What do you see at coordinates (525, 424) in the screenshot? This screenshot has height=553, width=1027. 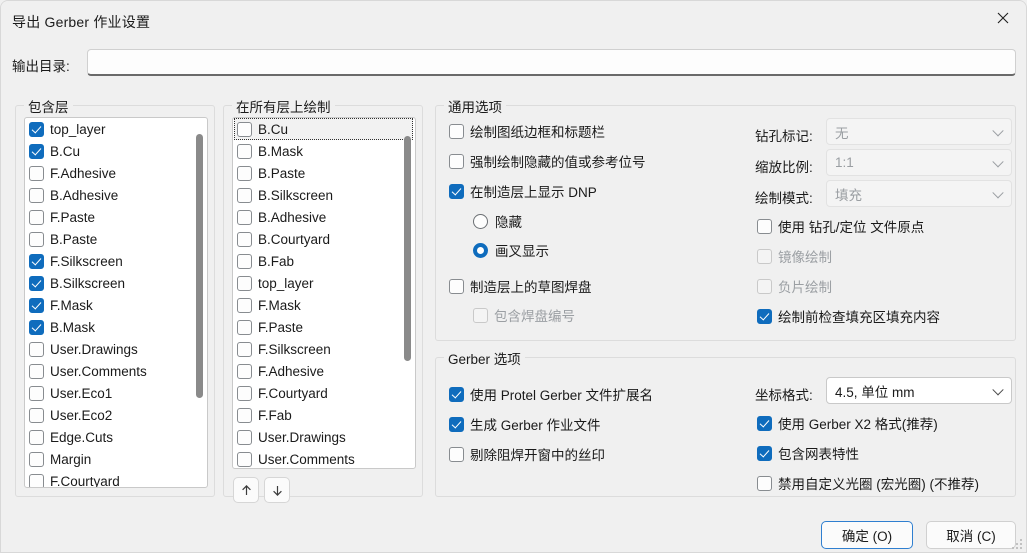 I see `option-generate-job-file: 生成 Gerber 作业文件` at bounding box center [525, 424].